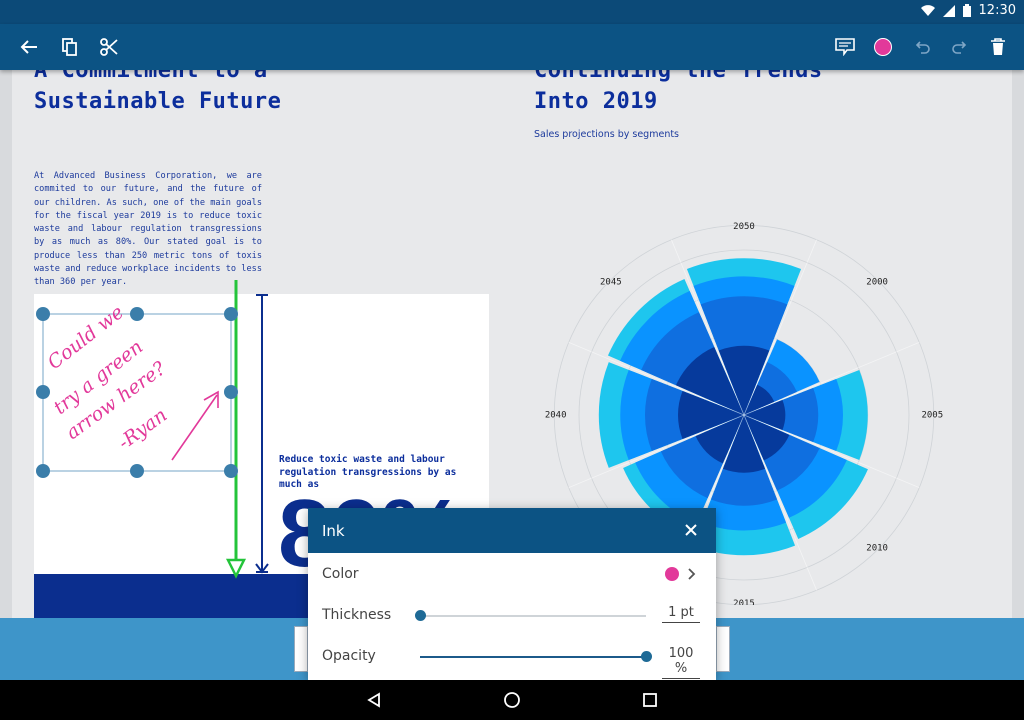 The image size is (1024, 720). What do you see at coordinates (512, 575) in the screenshot?
I see `ink-color-row: Color` at bounding box center [512, 575].